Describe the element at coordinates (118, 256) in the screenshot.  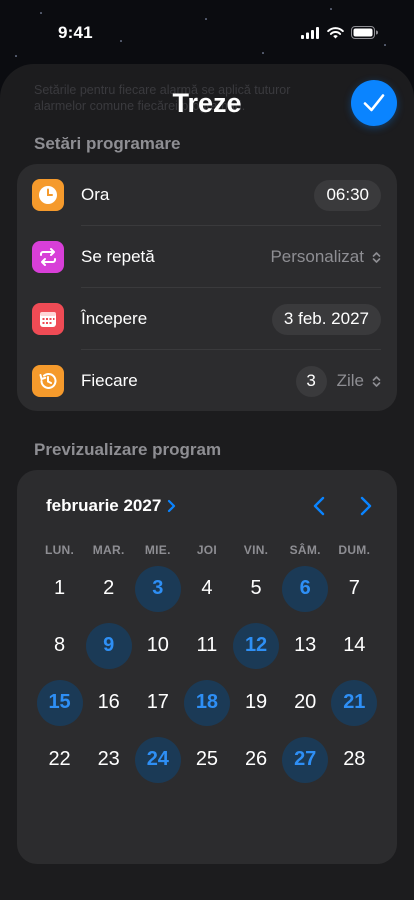
I see `repeat-label: Se repetă` at that location.